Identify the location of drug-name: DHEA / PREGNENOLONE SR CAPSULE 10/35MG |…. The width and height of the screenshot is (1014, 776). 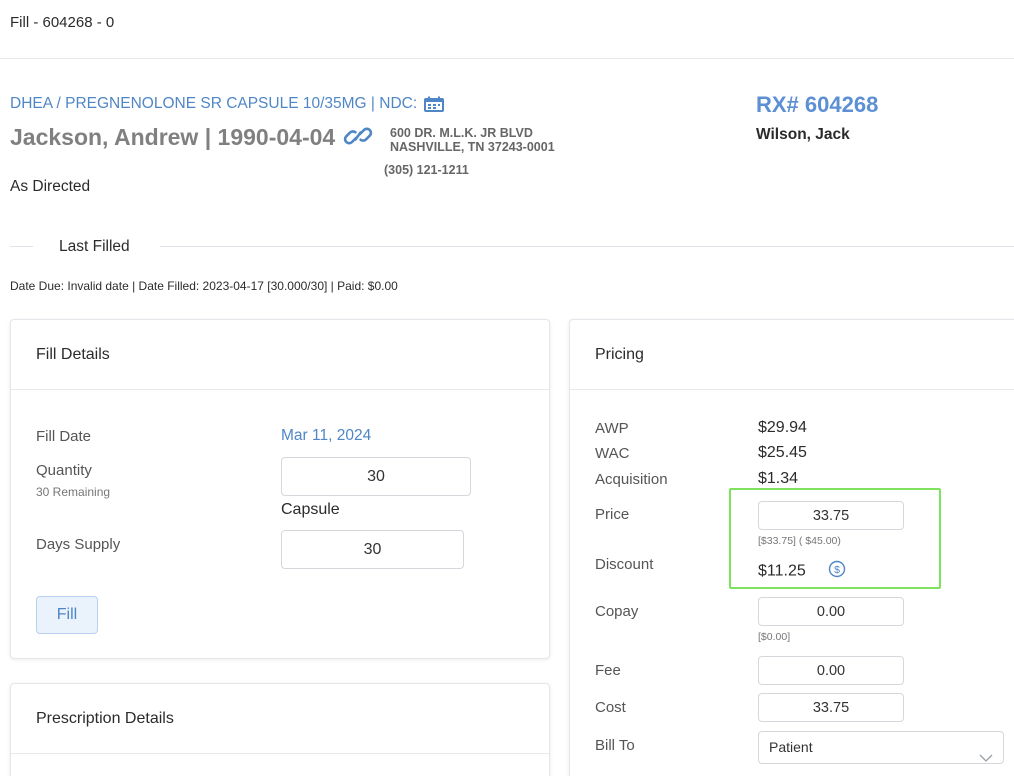
(214, 103).